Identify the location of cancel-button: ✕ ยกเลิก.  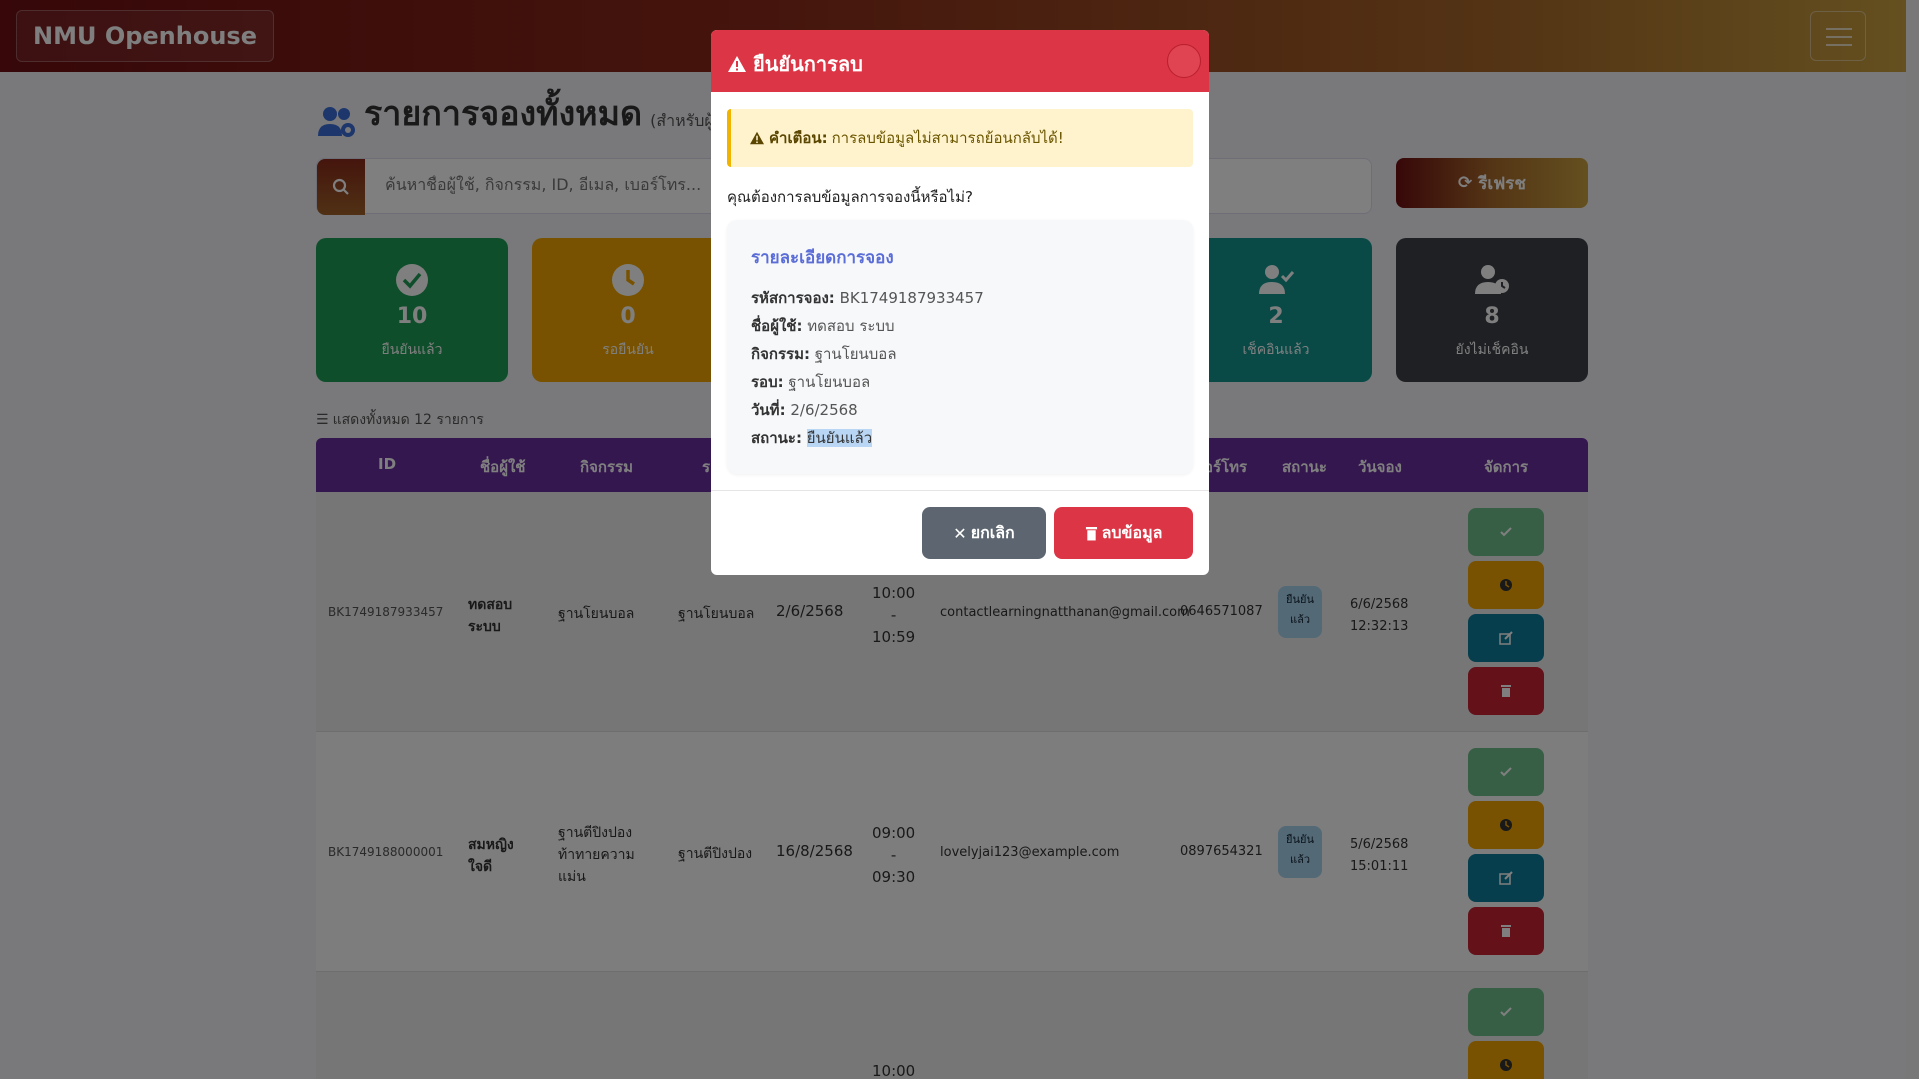
(984, 533).